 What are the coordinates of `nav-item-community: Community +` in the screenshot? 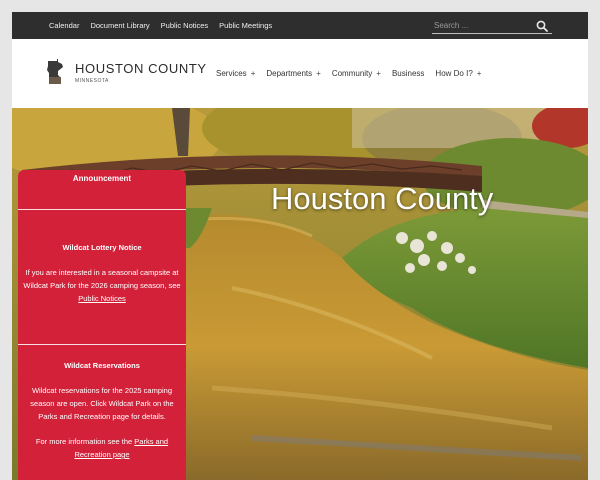 It's located at (356, 73).